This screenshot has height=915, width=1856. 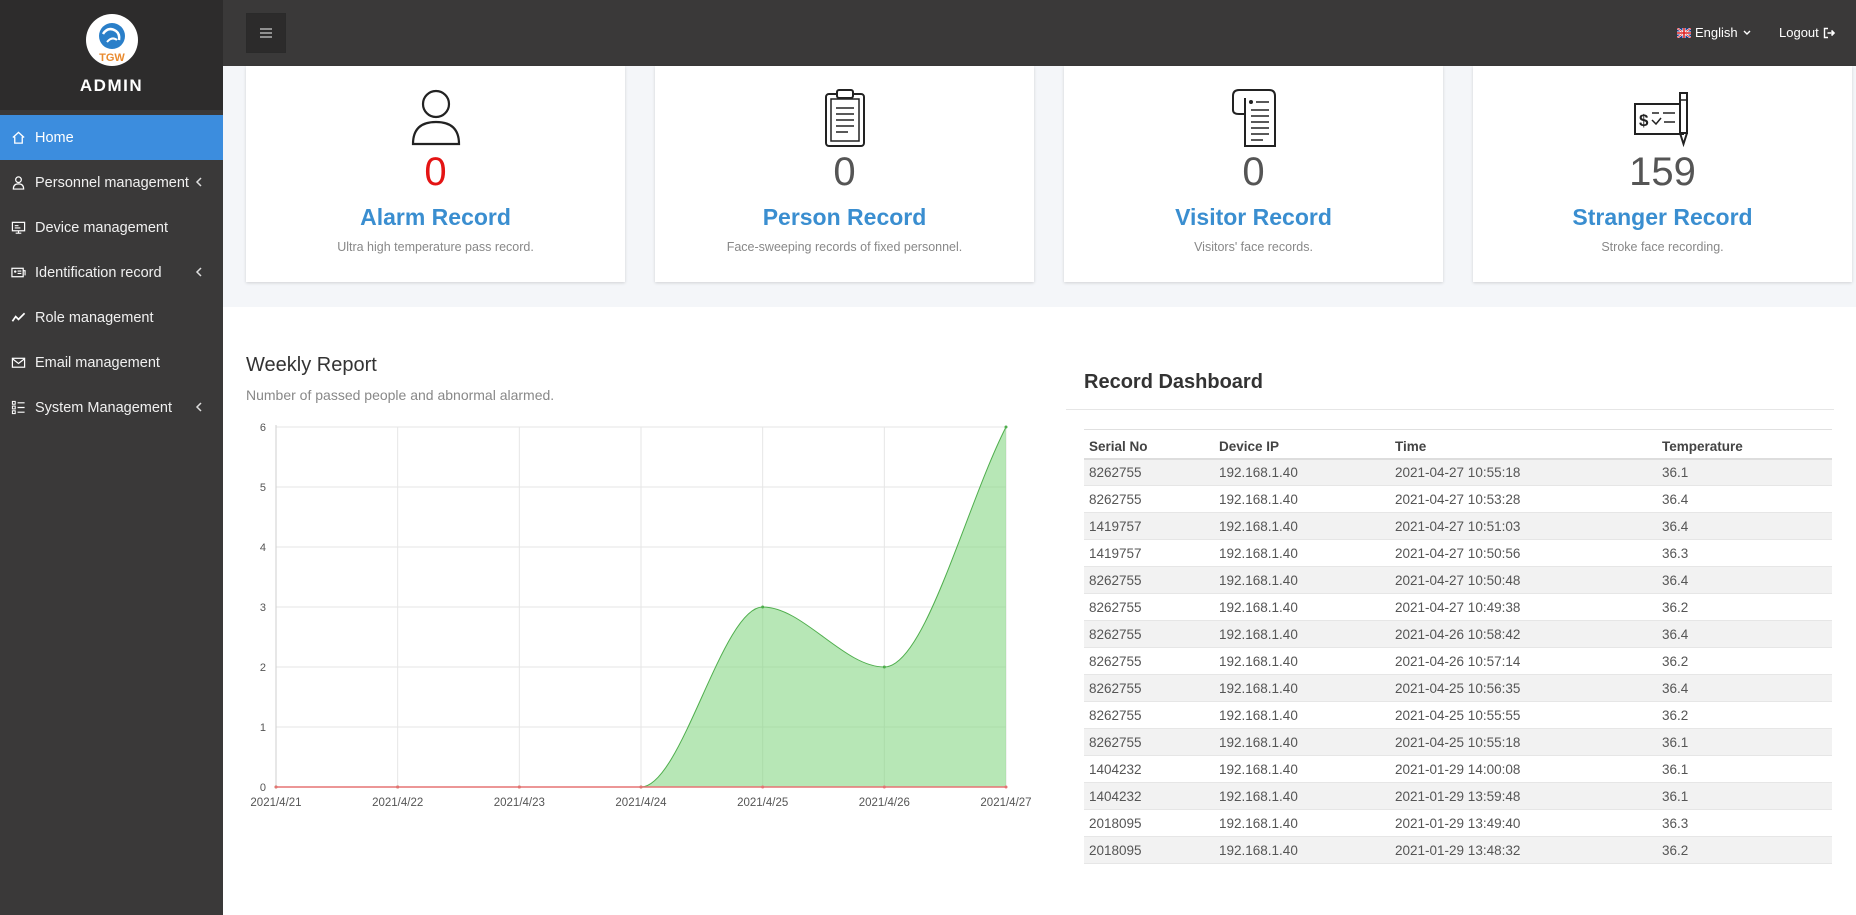 What do you see at coordinates (1253, 247) in the screenshot?
I see `visitor-record-desc: Visitors' face records.` at bounding box center [1253, 247].